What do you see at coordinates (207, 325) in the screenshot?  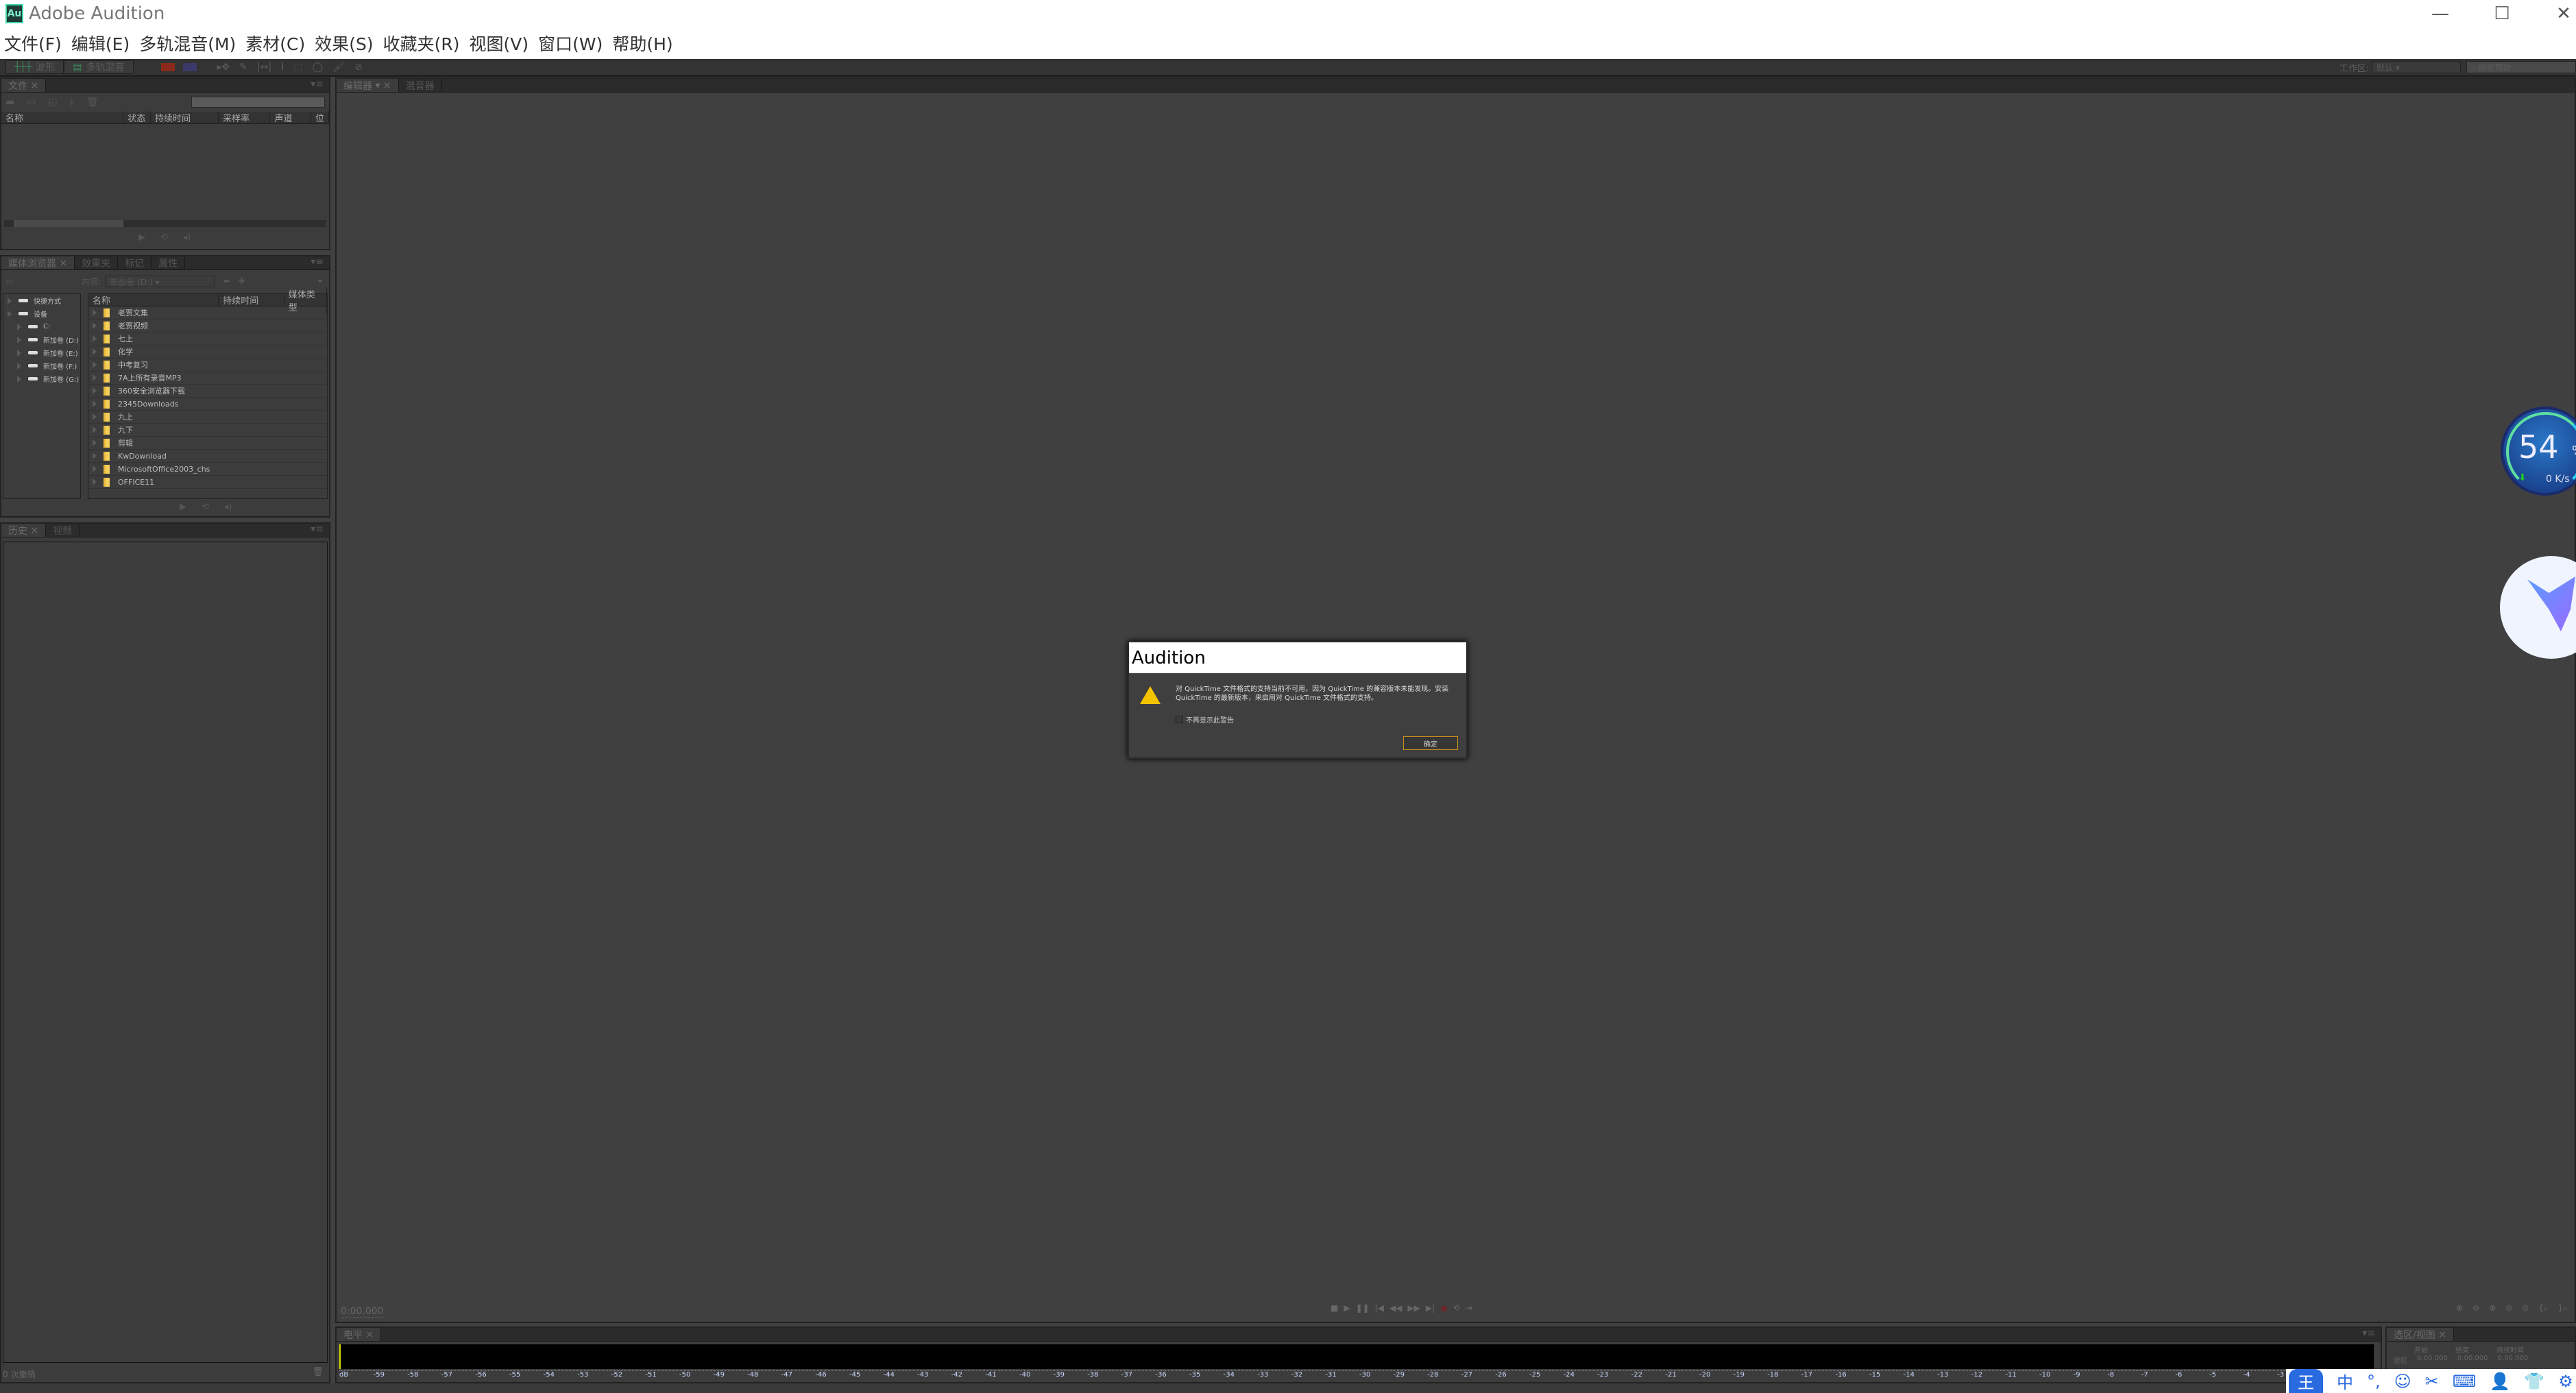 I see `media-list-item: 老贾视频` at bounding box center [207, 325].